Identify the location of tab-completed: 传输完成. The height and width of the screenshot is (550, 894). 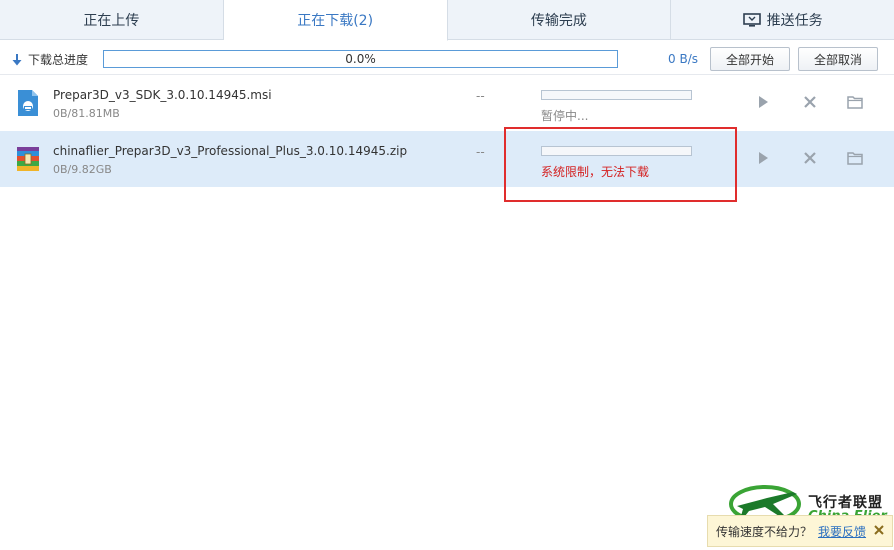
(560, 19).